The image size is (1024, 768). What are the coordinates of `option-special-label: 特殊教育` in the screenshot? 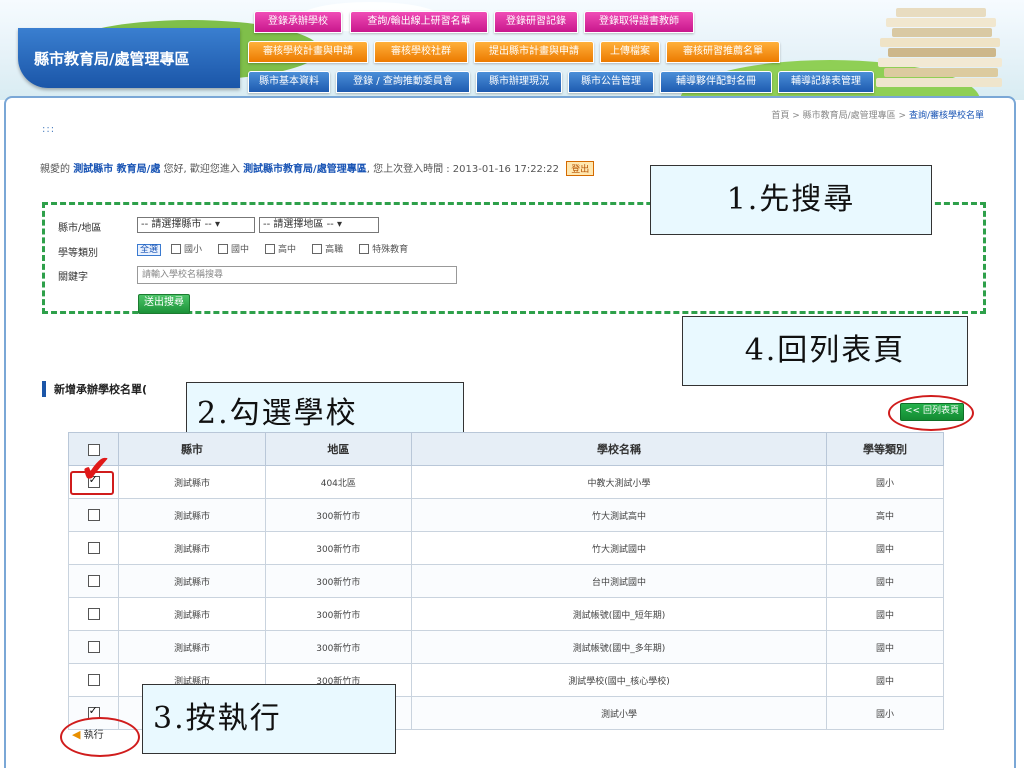 It's located at (390, 250).